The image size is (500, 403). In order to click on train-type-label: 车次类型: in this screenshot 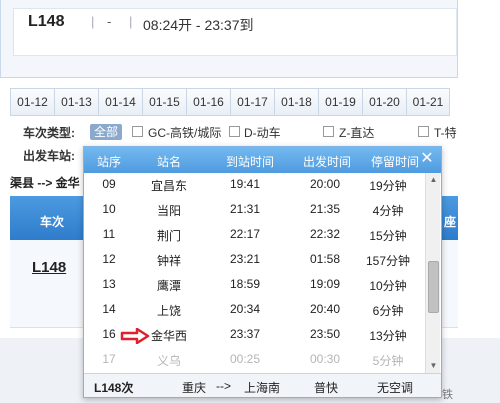, I will do `click(49, 133)`.